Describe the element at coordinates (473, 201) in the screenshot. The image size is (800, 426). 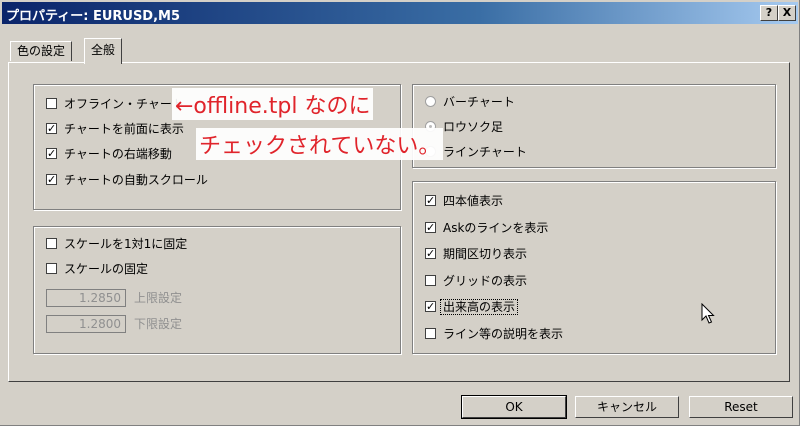
I see `option-label: 四本値表示` at that location.